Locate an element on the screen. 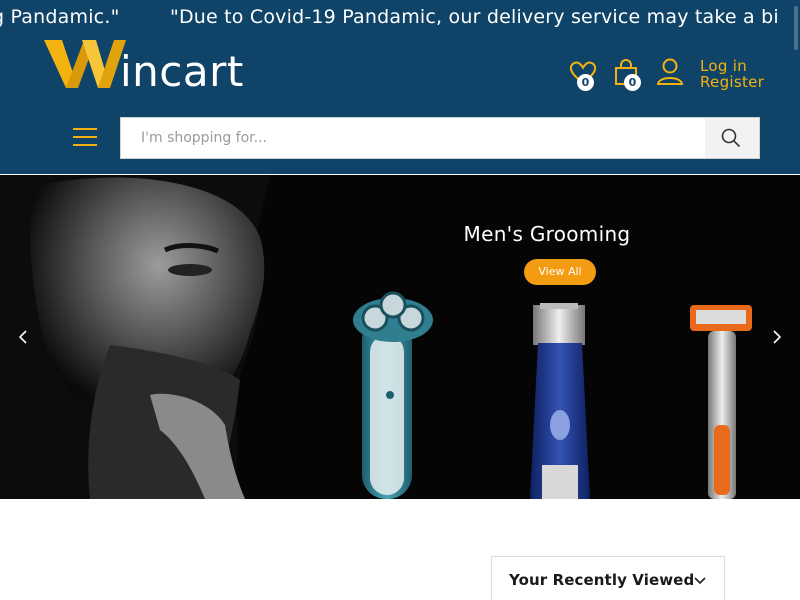 This screenshot has height=600, width=800. user-icon is located at coordinates (670, 71).